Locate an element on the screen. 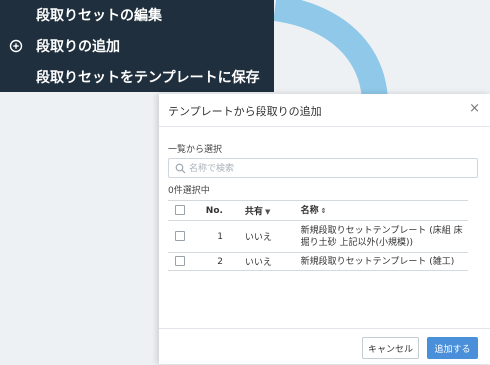 The image size is (490, 365). column-header-no: No. is located at coordinates (210, 210).